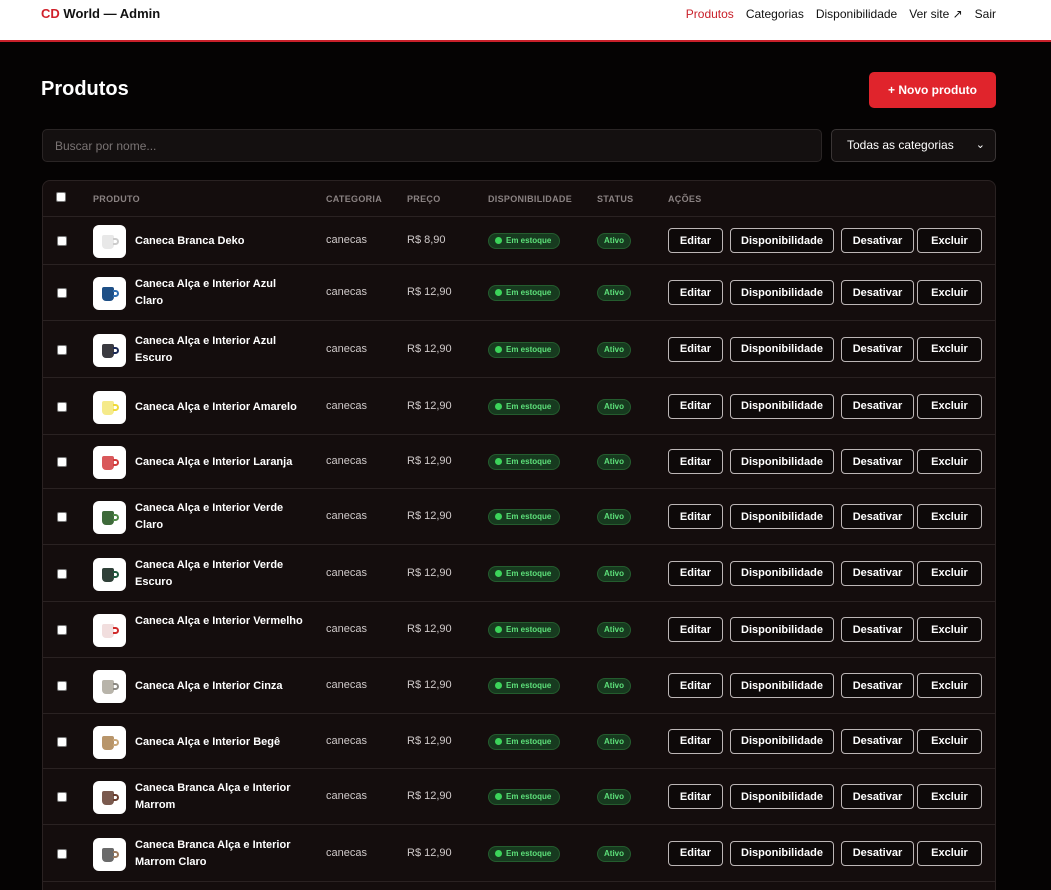  I want to click on product-category: canecas, so click(346, 461).